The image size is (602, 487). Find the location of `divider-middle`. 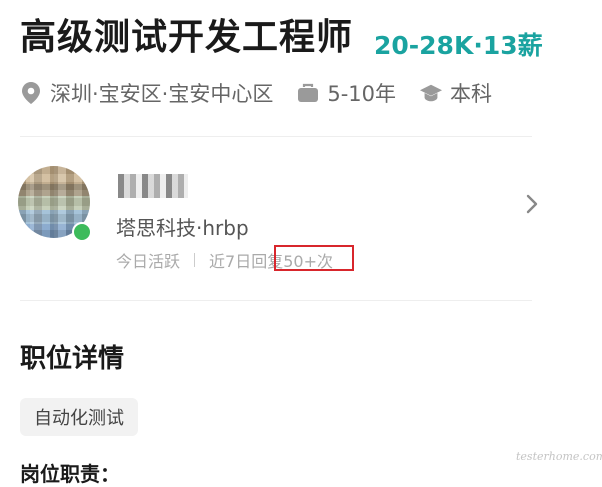

divider-middle is located at coordinates (276, 300).